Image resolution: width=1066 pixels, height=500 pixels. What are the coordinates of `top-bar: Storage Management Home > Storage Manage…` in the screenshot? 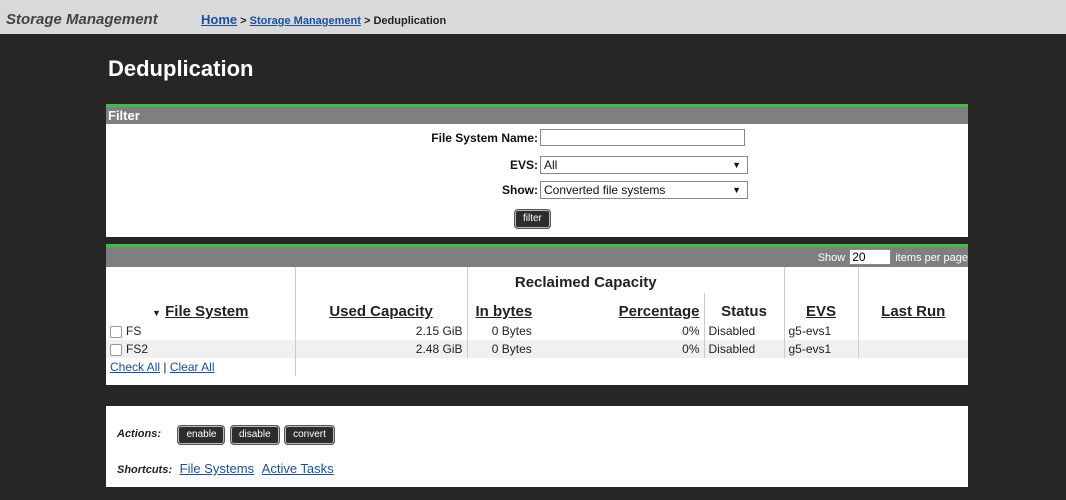 It's located at (533, 17).